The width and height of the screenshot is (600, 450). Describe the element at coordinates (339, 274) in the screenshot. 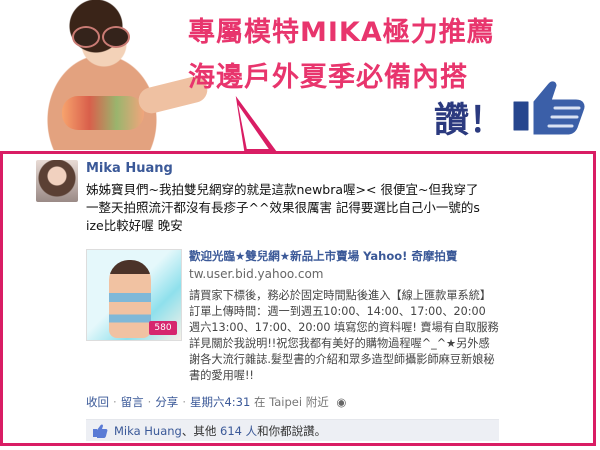

I see `shared-link-url: tw.user.bid.yahoo.com` at that location.